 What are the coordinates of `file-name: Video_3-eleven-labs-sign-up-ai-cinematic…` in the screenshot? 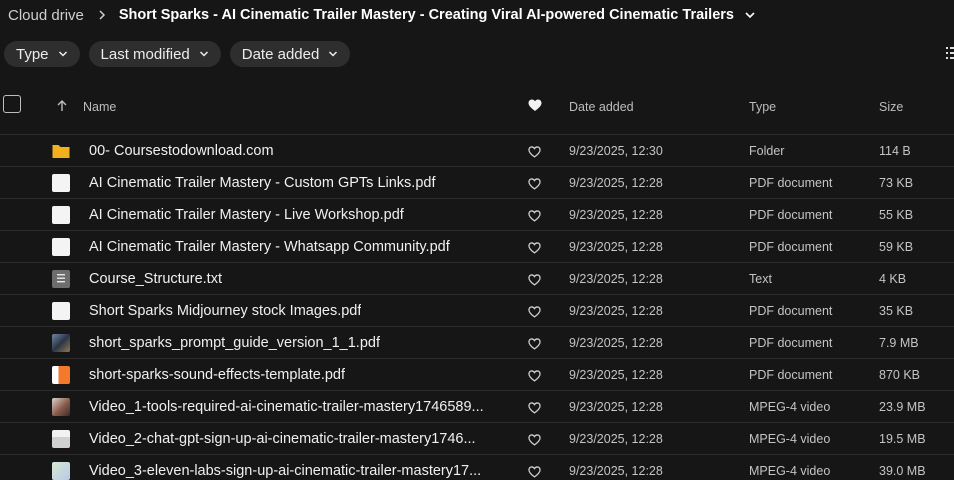 It's located at (285, 471).